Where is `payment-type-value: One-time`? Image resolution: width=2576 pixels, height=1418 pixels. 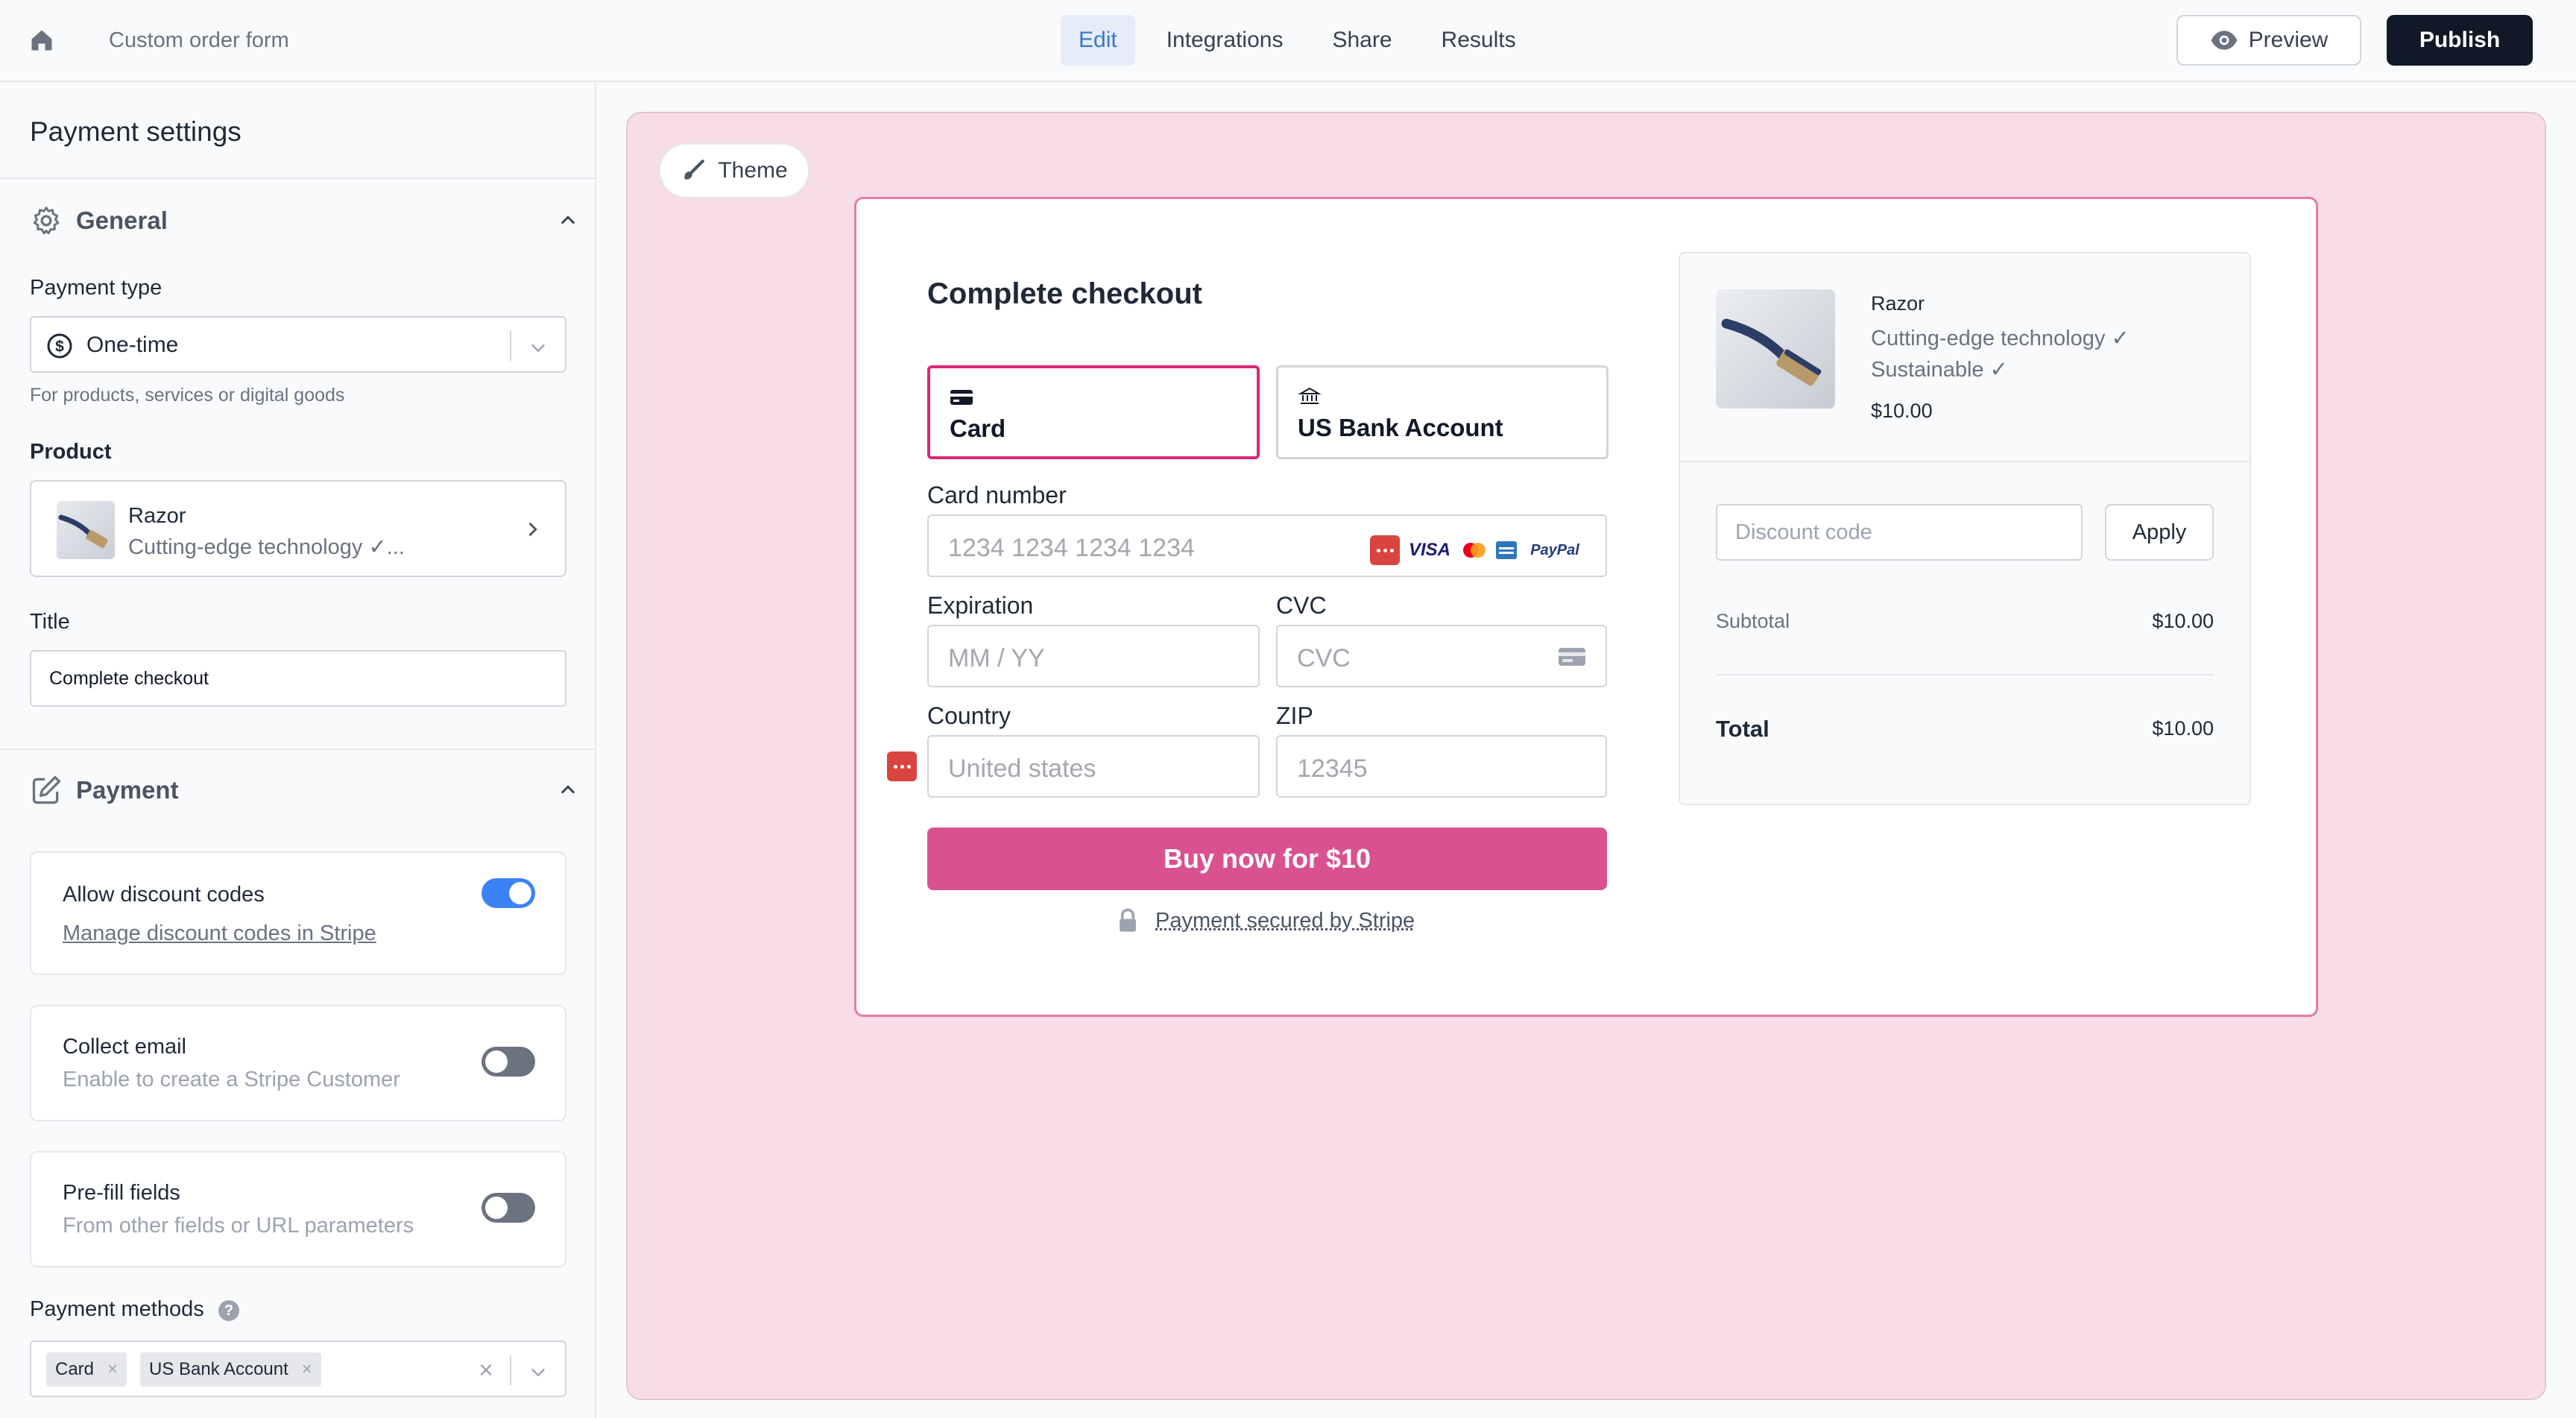
payment-type-value: One-time is located at coordinates (132, 345).